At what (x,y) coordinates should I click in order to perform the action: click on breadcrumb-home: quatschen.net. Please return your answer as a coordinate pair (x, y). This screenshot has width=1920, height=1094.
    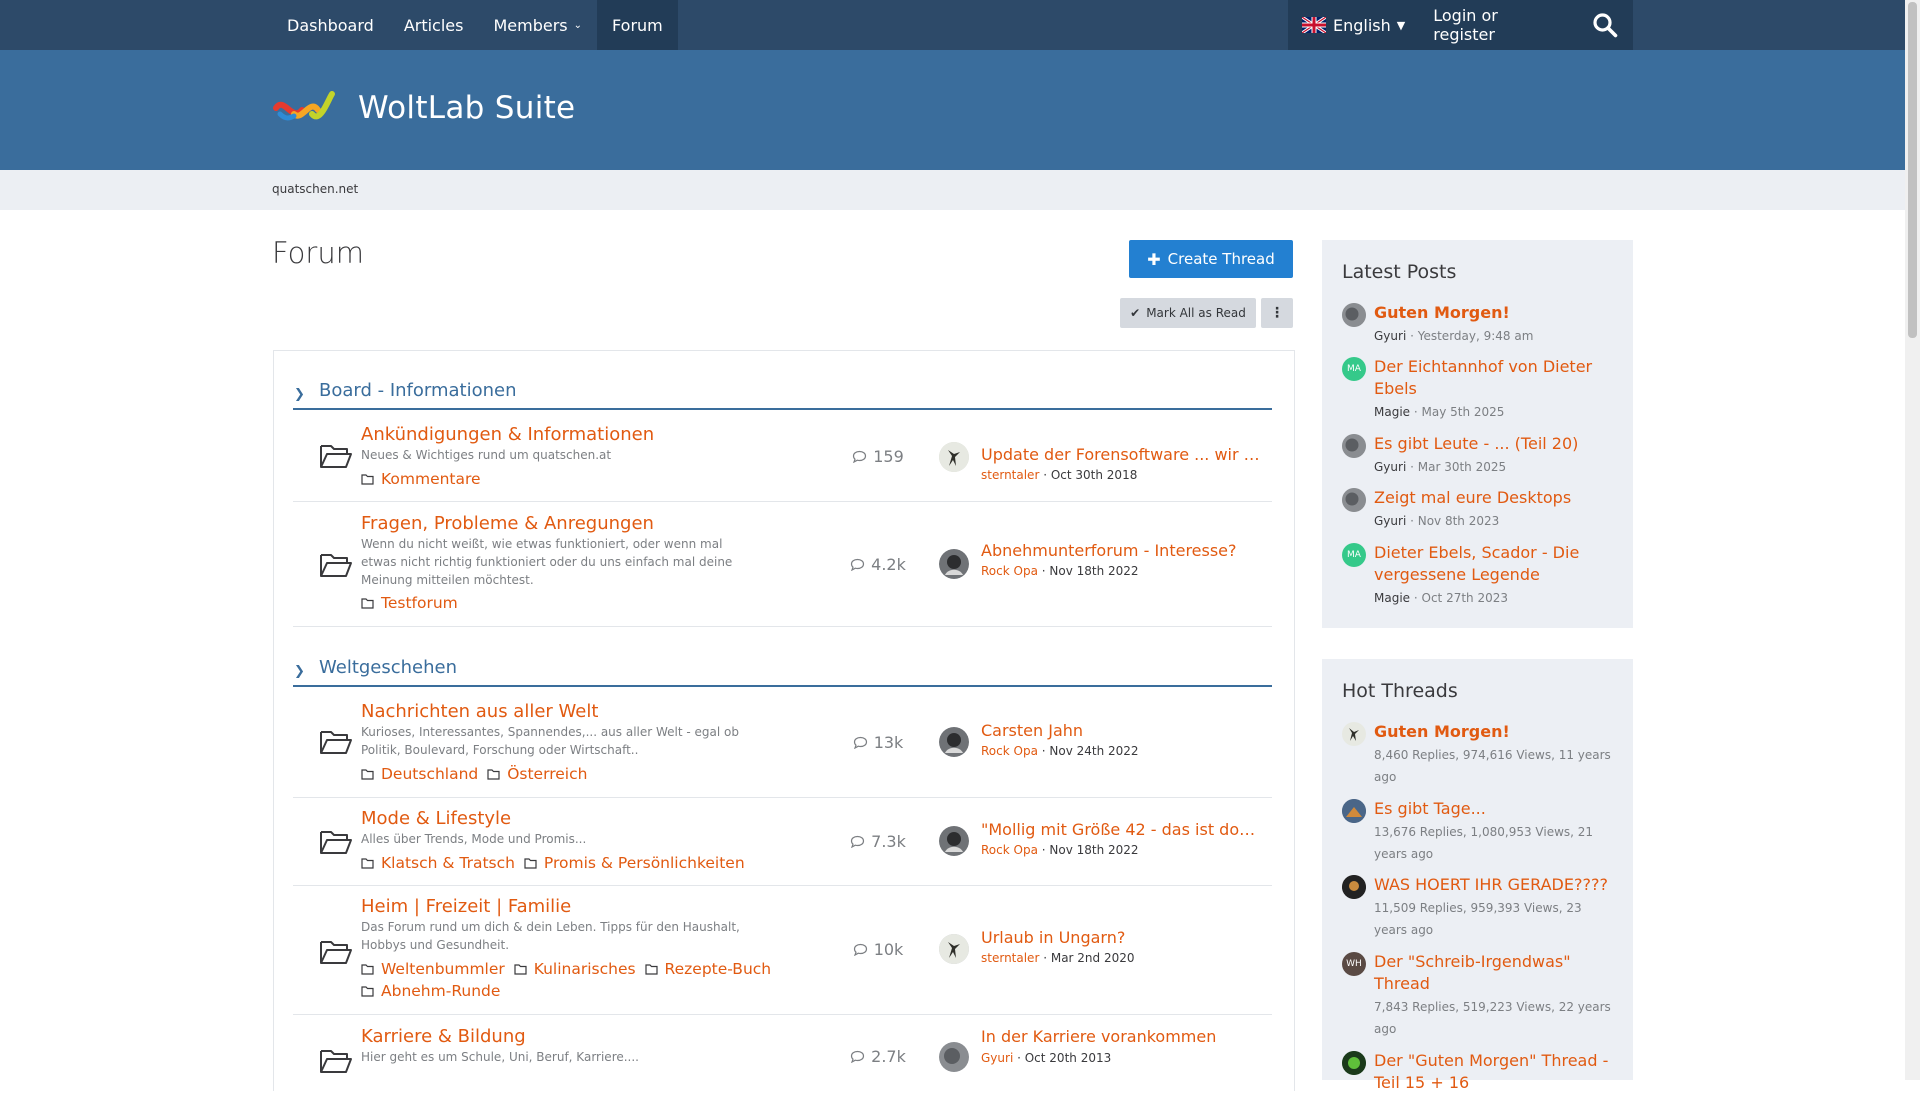
    Looking at the image, I should click on (315, 189).